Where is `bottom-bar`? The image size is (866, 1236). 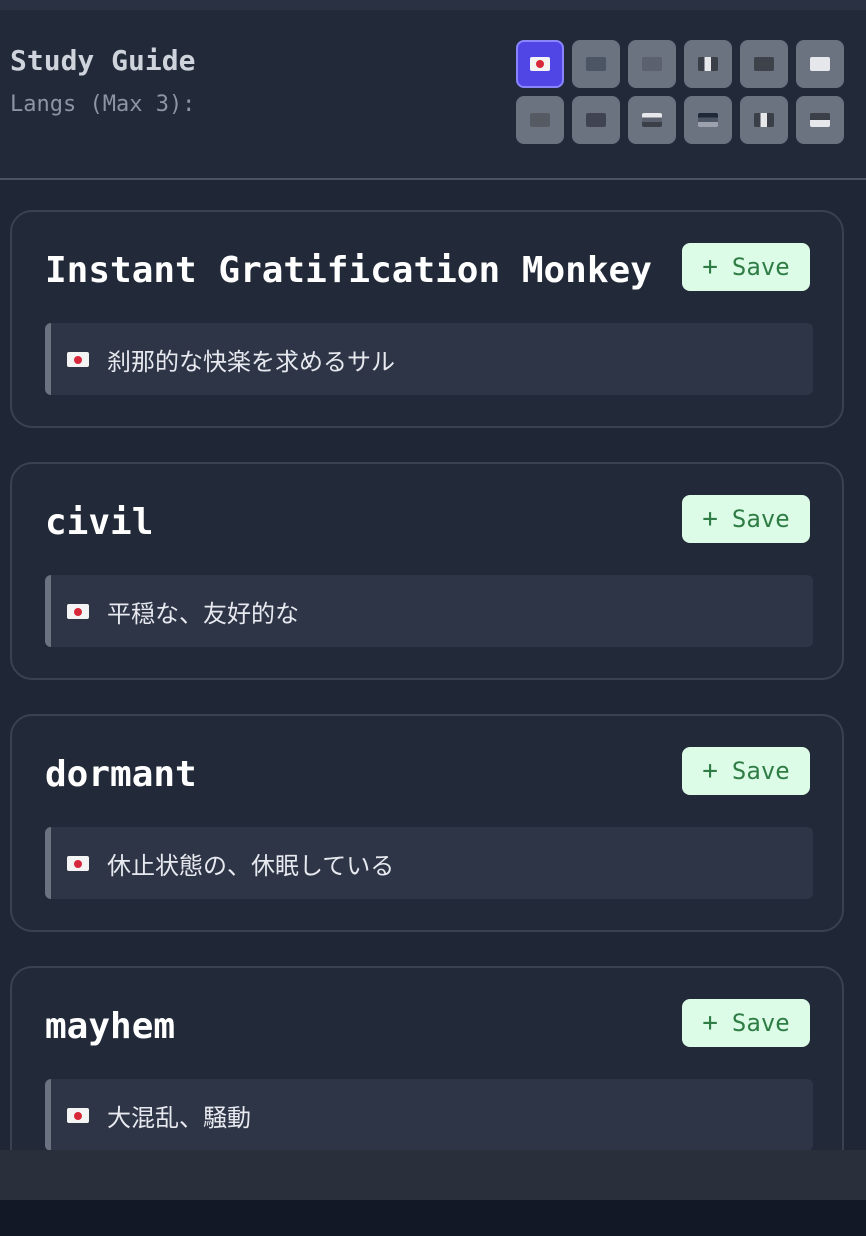
bottom-bar is located at coordinates (433, 1175).